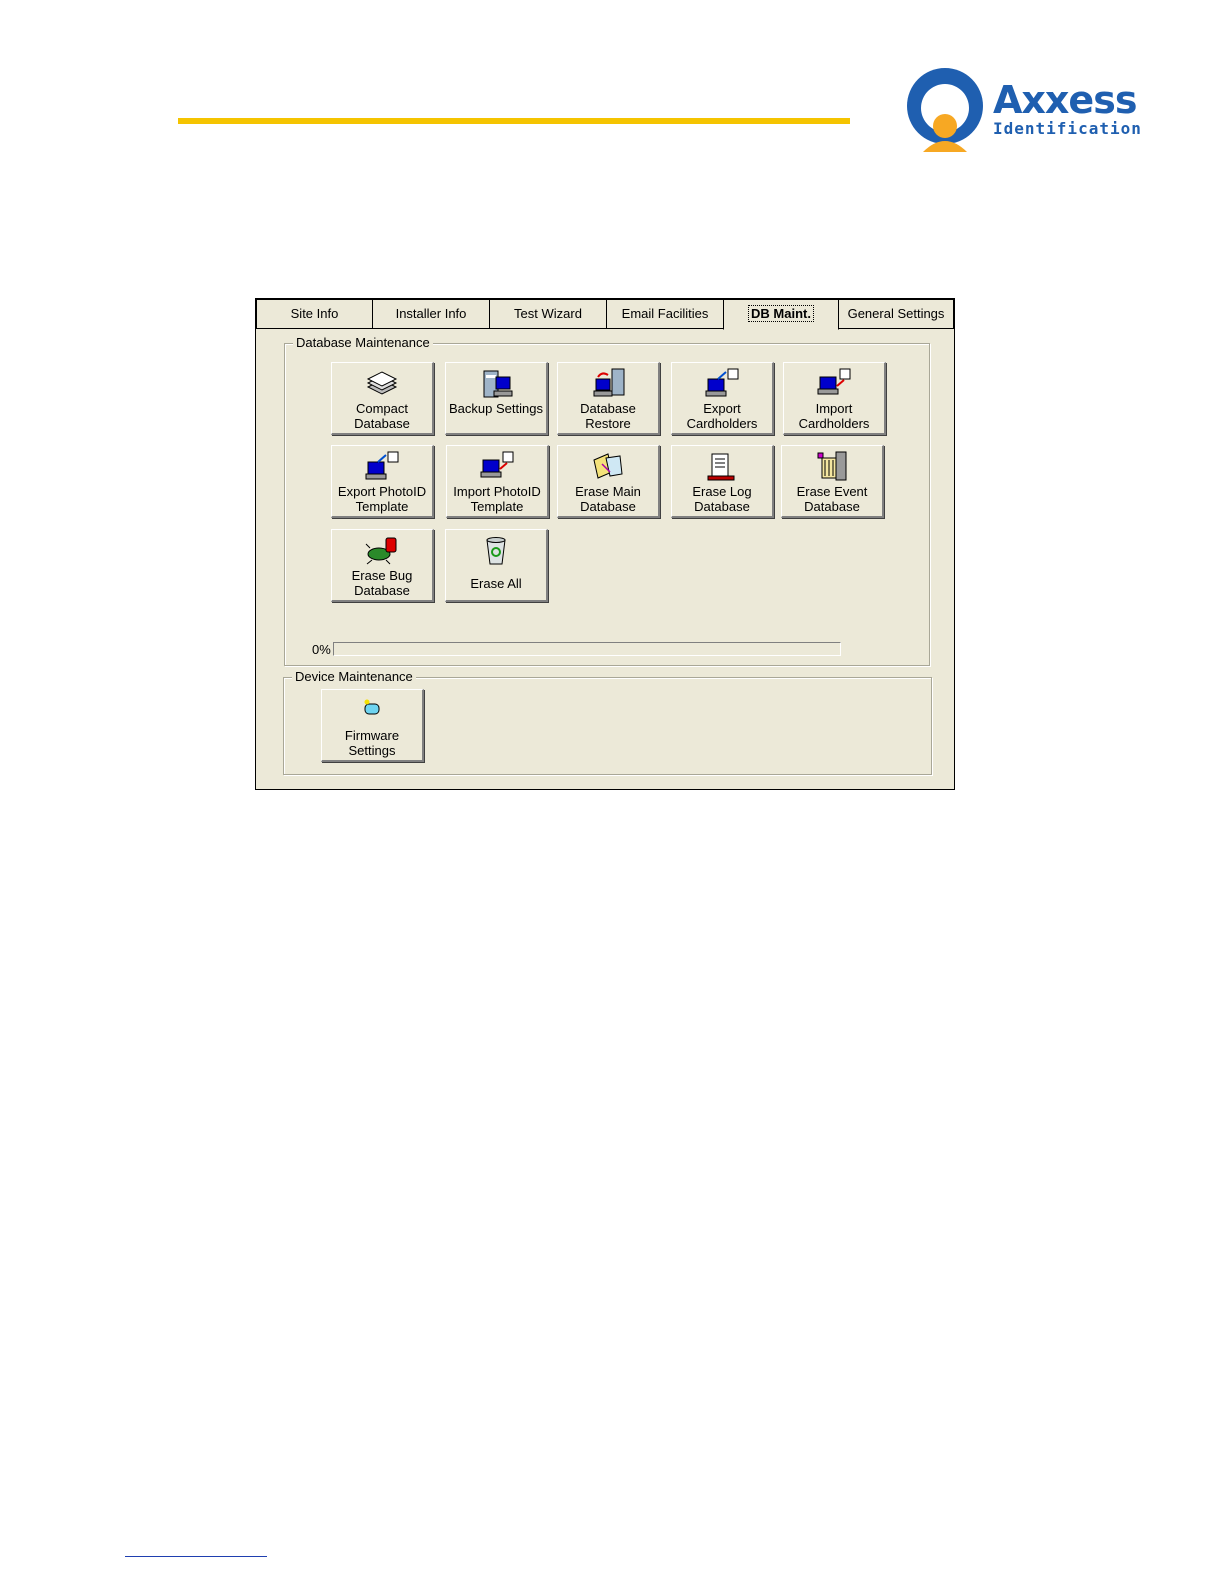 This screenshot has width=1224, height=1584. Describe the element at coordinates (496, 583) in the screenshot. I see `button-label: Erase All` at that location.